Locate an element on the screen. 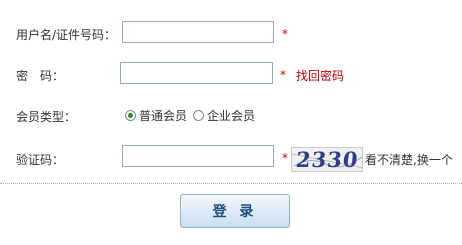 Image resolution: width=462 pixels, height=245 pixels. member-type-option-enterprise: 企业会员 is located at coordinates (224, 115).